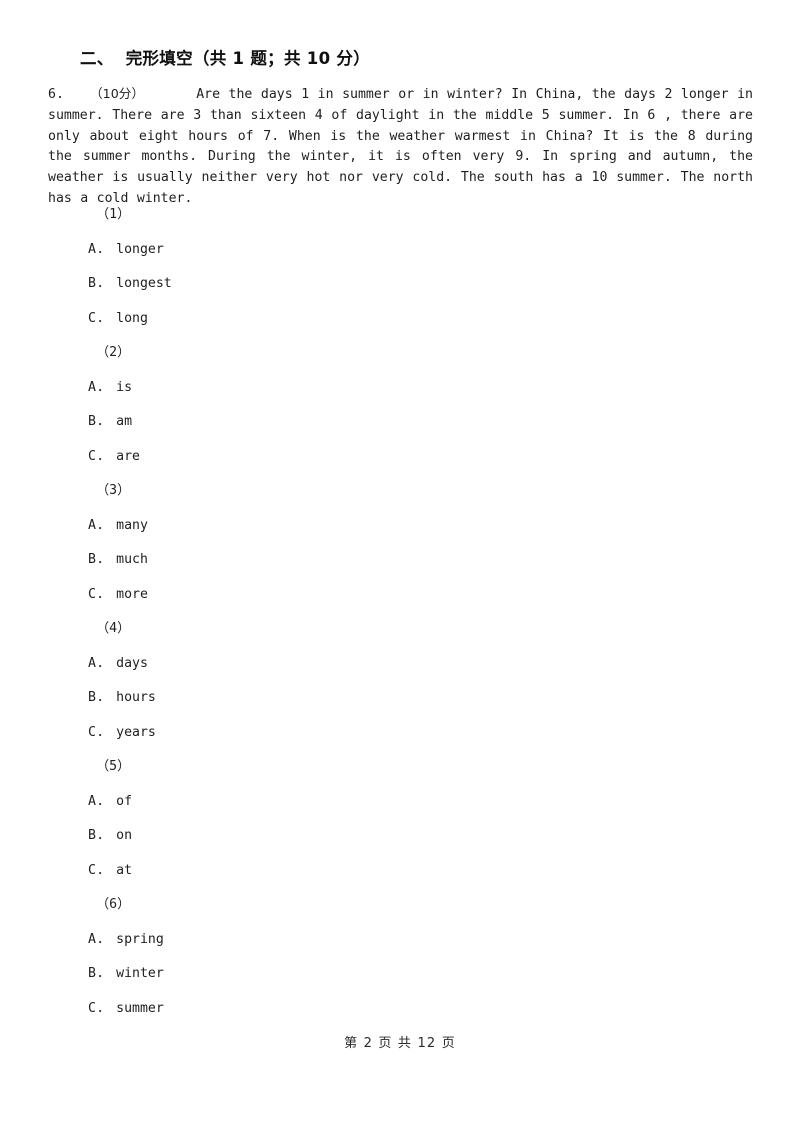 Image resolution: width=800 pixels, height=1132 pixels. I want to click on answer-option: B． hours, so click(408, 698).